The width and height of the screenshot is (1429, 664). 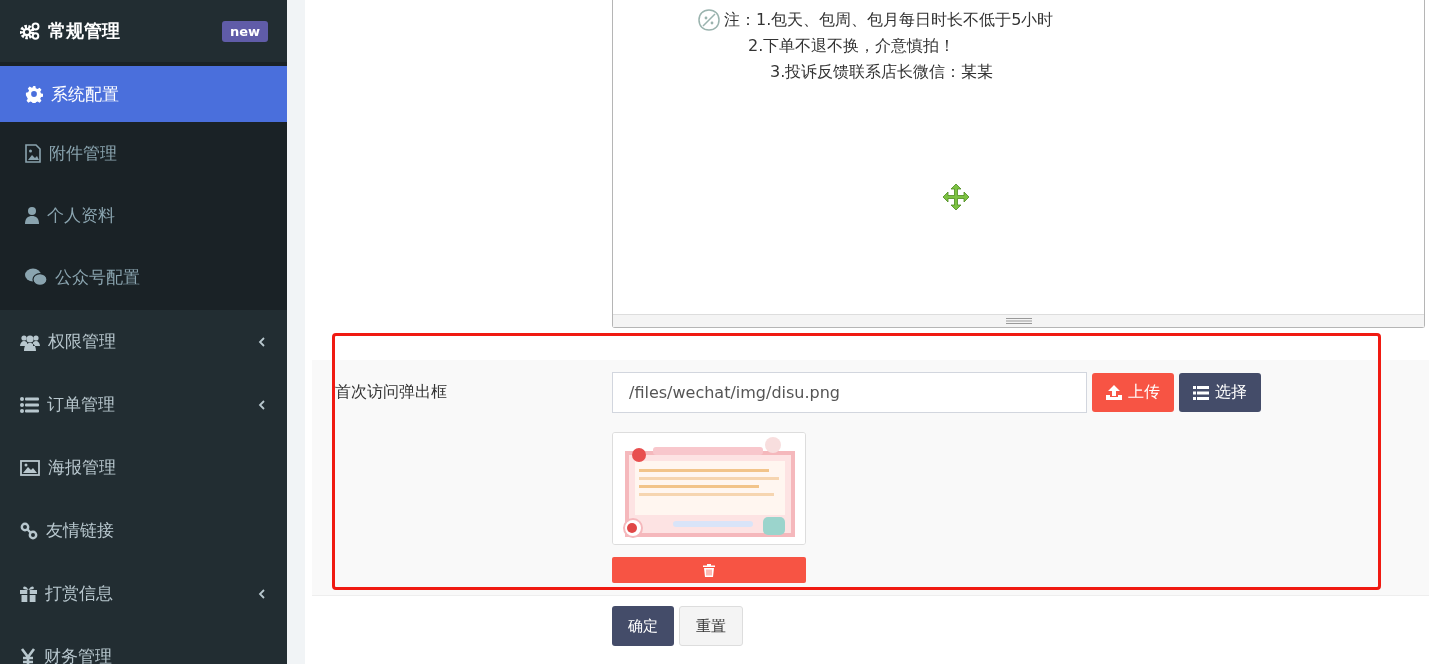 What do you see at coordinates (849, 392) in the screenshot?
I see `file-path-field: /files/wechat/img/disu.png` at bounding box center [849, 392].